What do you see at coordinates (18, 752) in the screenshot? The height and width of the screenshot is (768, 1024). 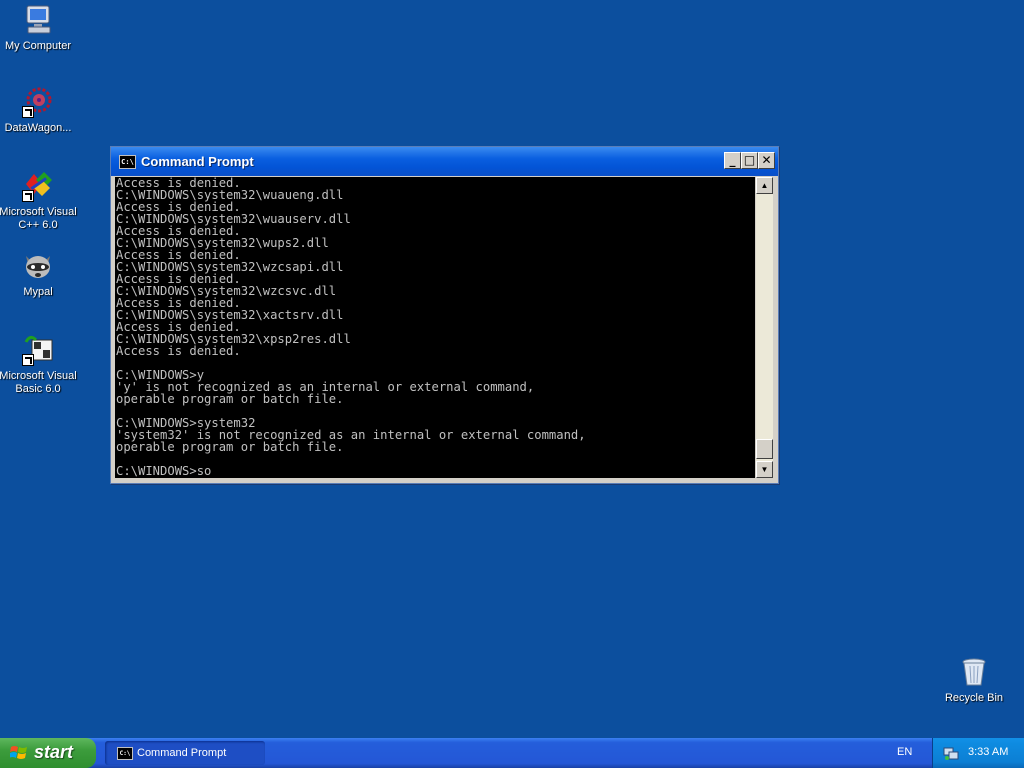 I see `windows-logo-icon` at bounding box center [18, 752].